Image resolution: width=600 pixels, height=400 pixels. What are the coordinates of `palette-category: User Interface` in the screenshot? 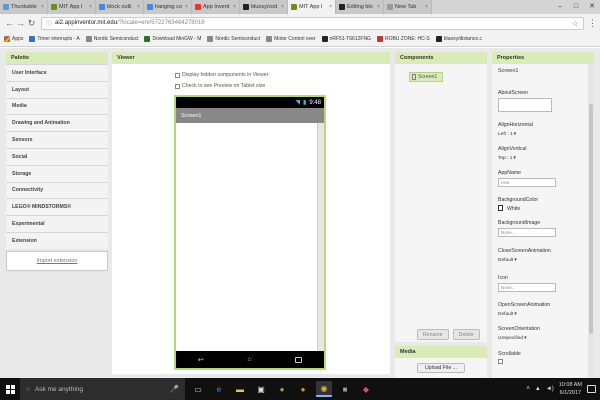 It's located at (57, 72).